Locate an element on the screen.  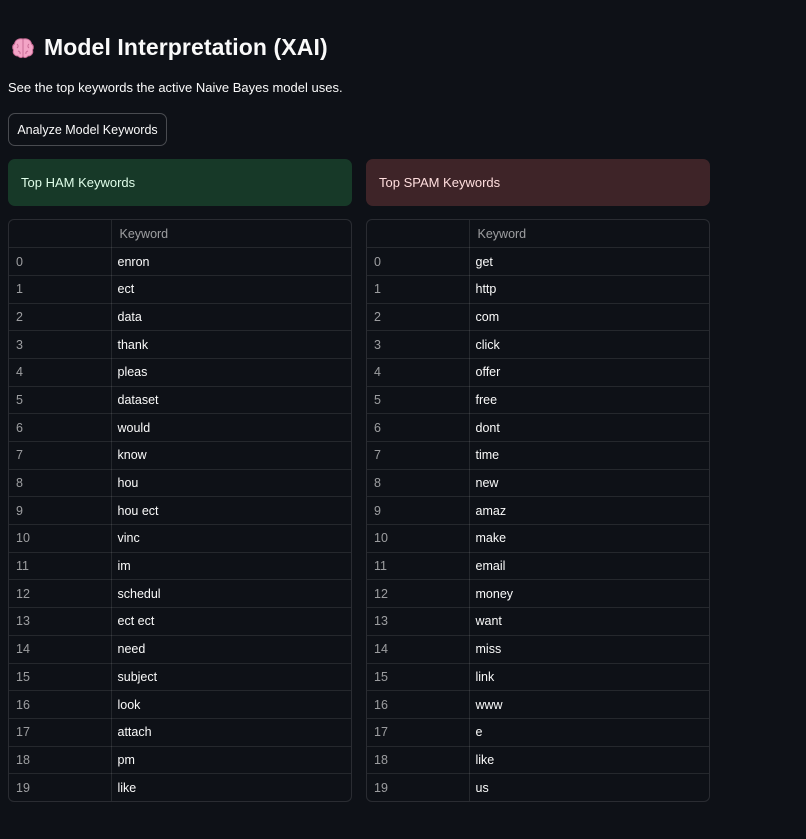
table-row: 7 time is located at coordinates (538, 455).